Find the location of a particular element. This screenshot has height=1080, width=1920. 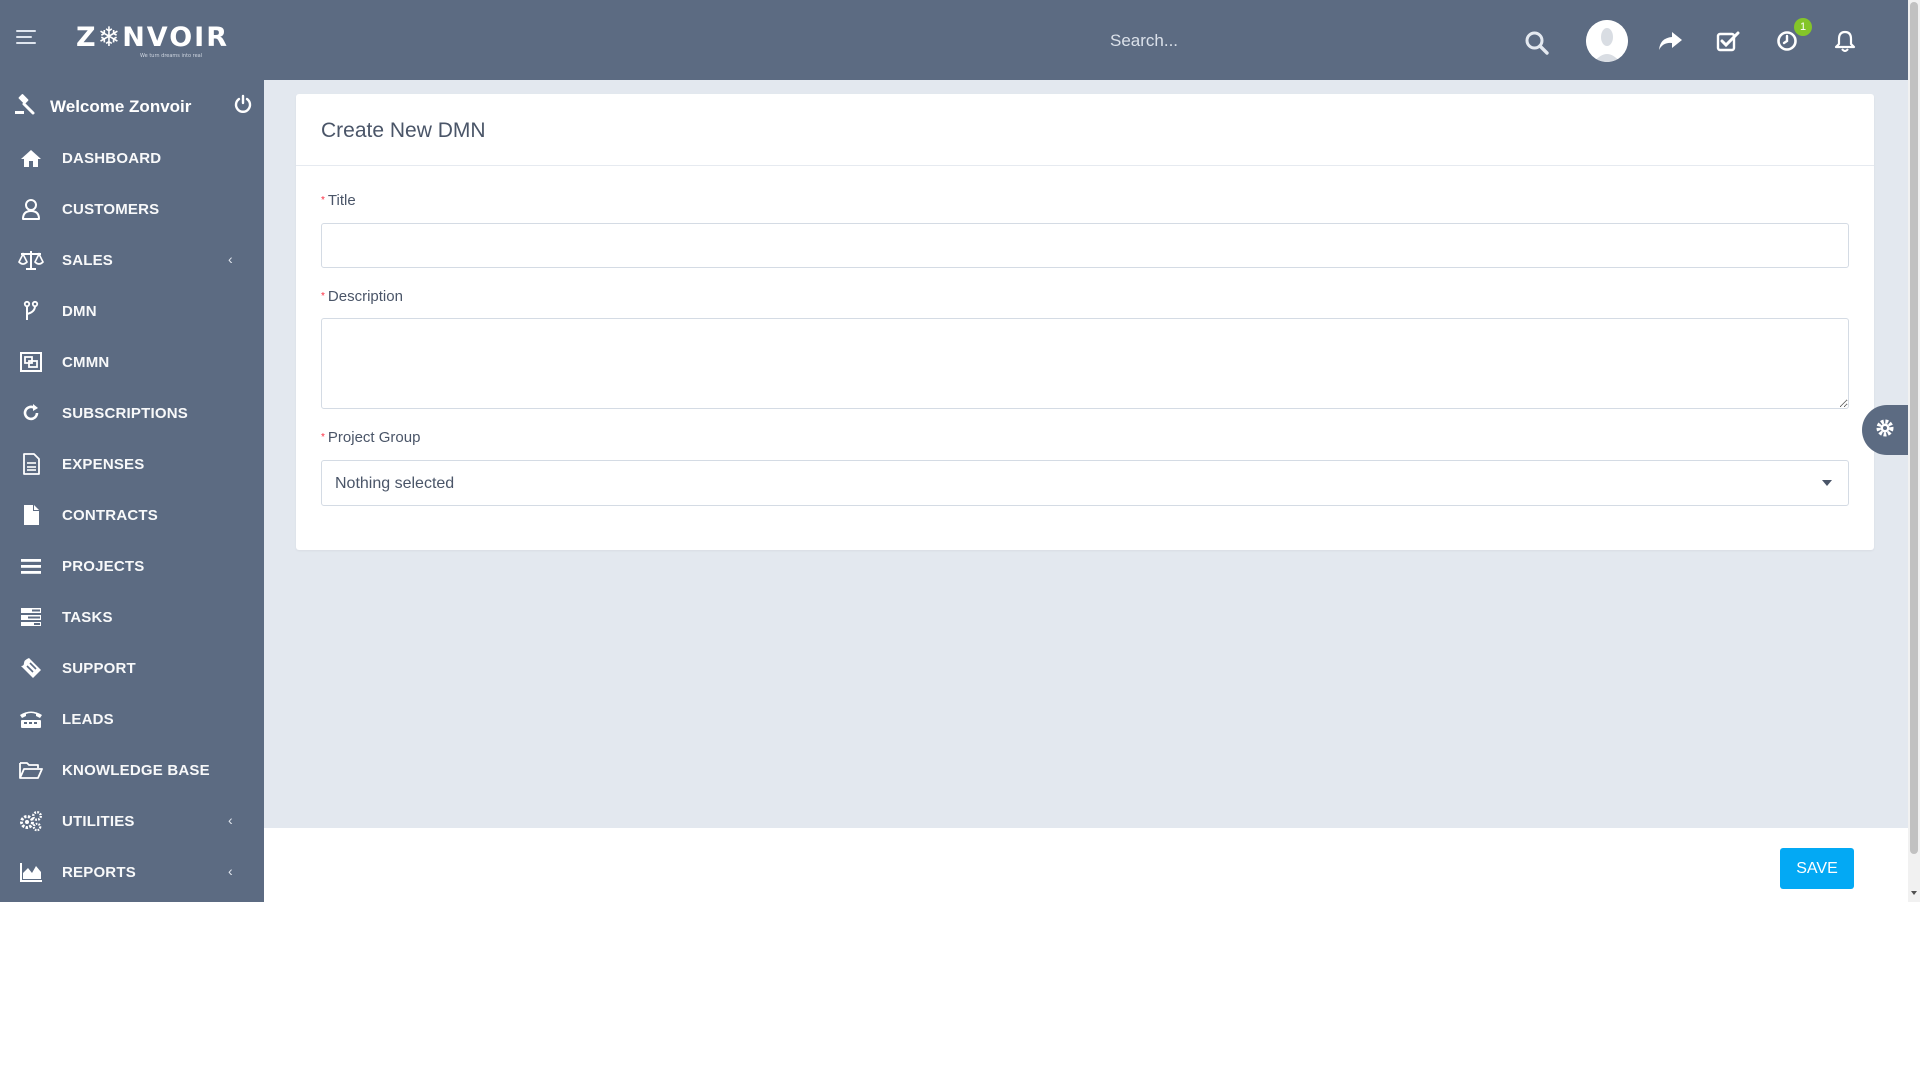

sidebar-item-label: CONTRACTS is located at coordinates (110, 515).